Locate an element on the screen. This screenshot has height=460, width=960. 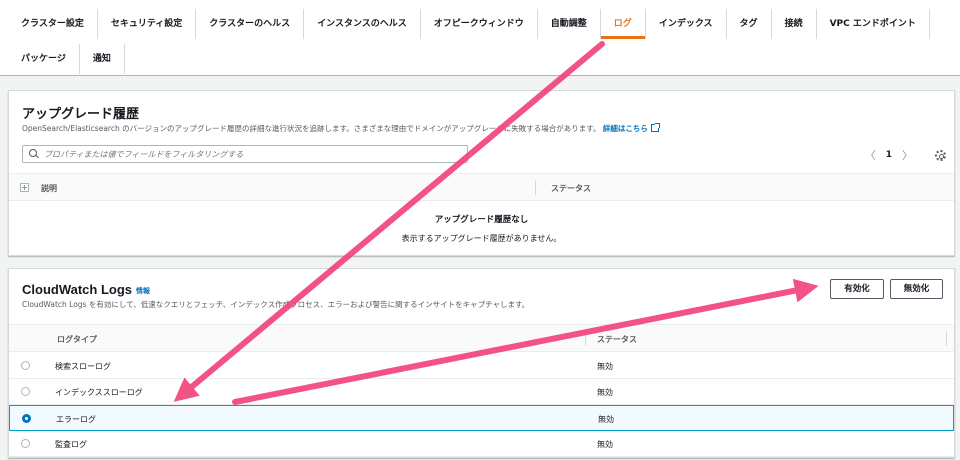
tab-auto-tune: 自動調整 is located at coordinates (569, 24).